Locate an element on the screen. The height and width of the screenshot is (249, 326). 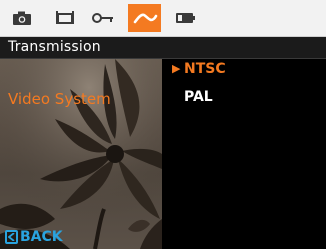
battery-icon is located at coordinates (185, 18).